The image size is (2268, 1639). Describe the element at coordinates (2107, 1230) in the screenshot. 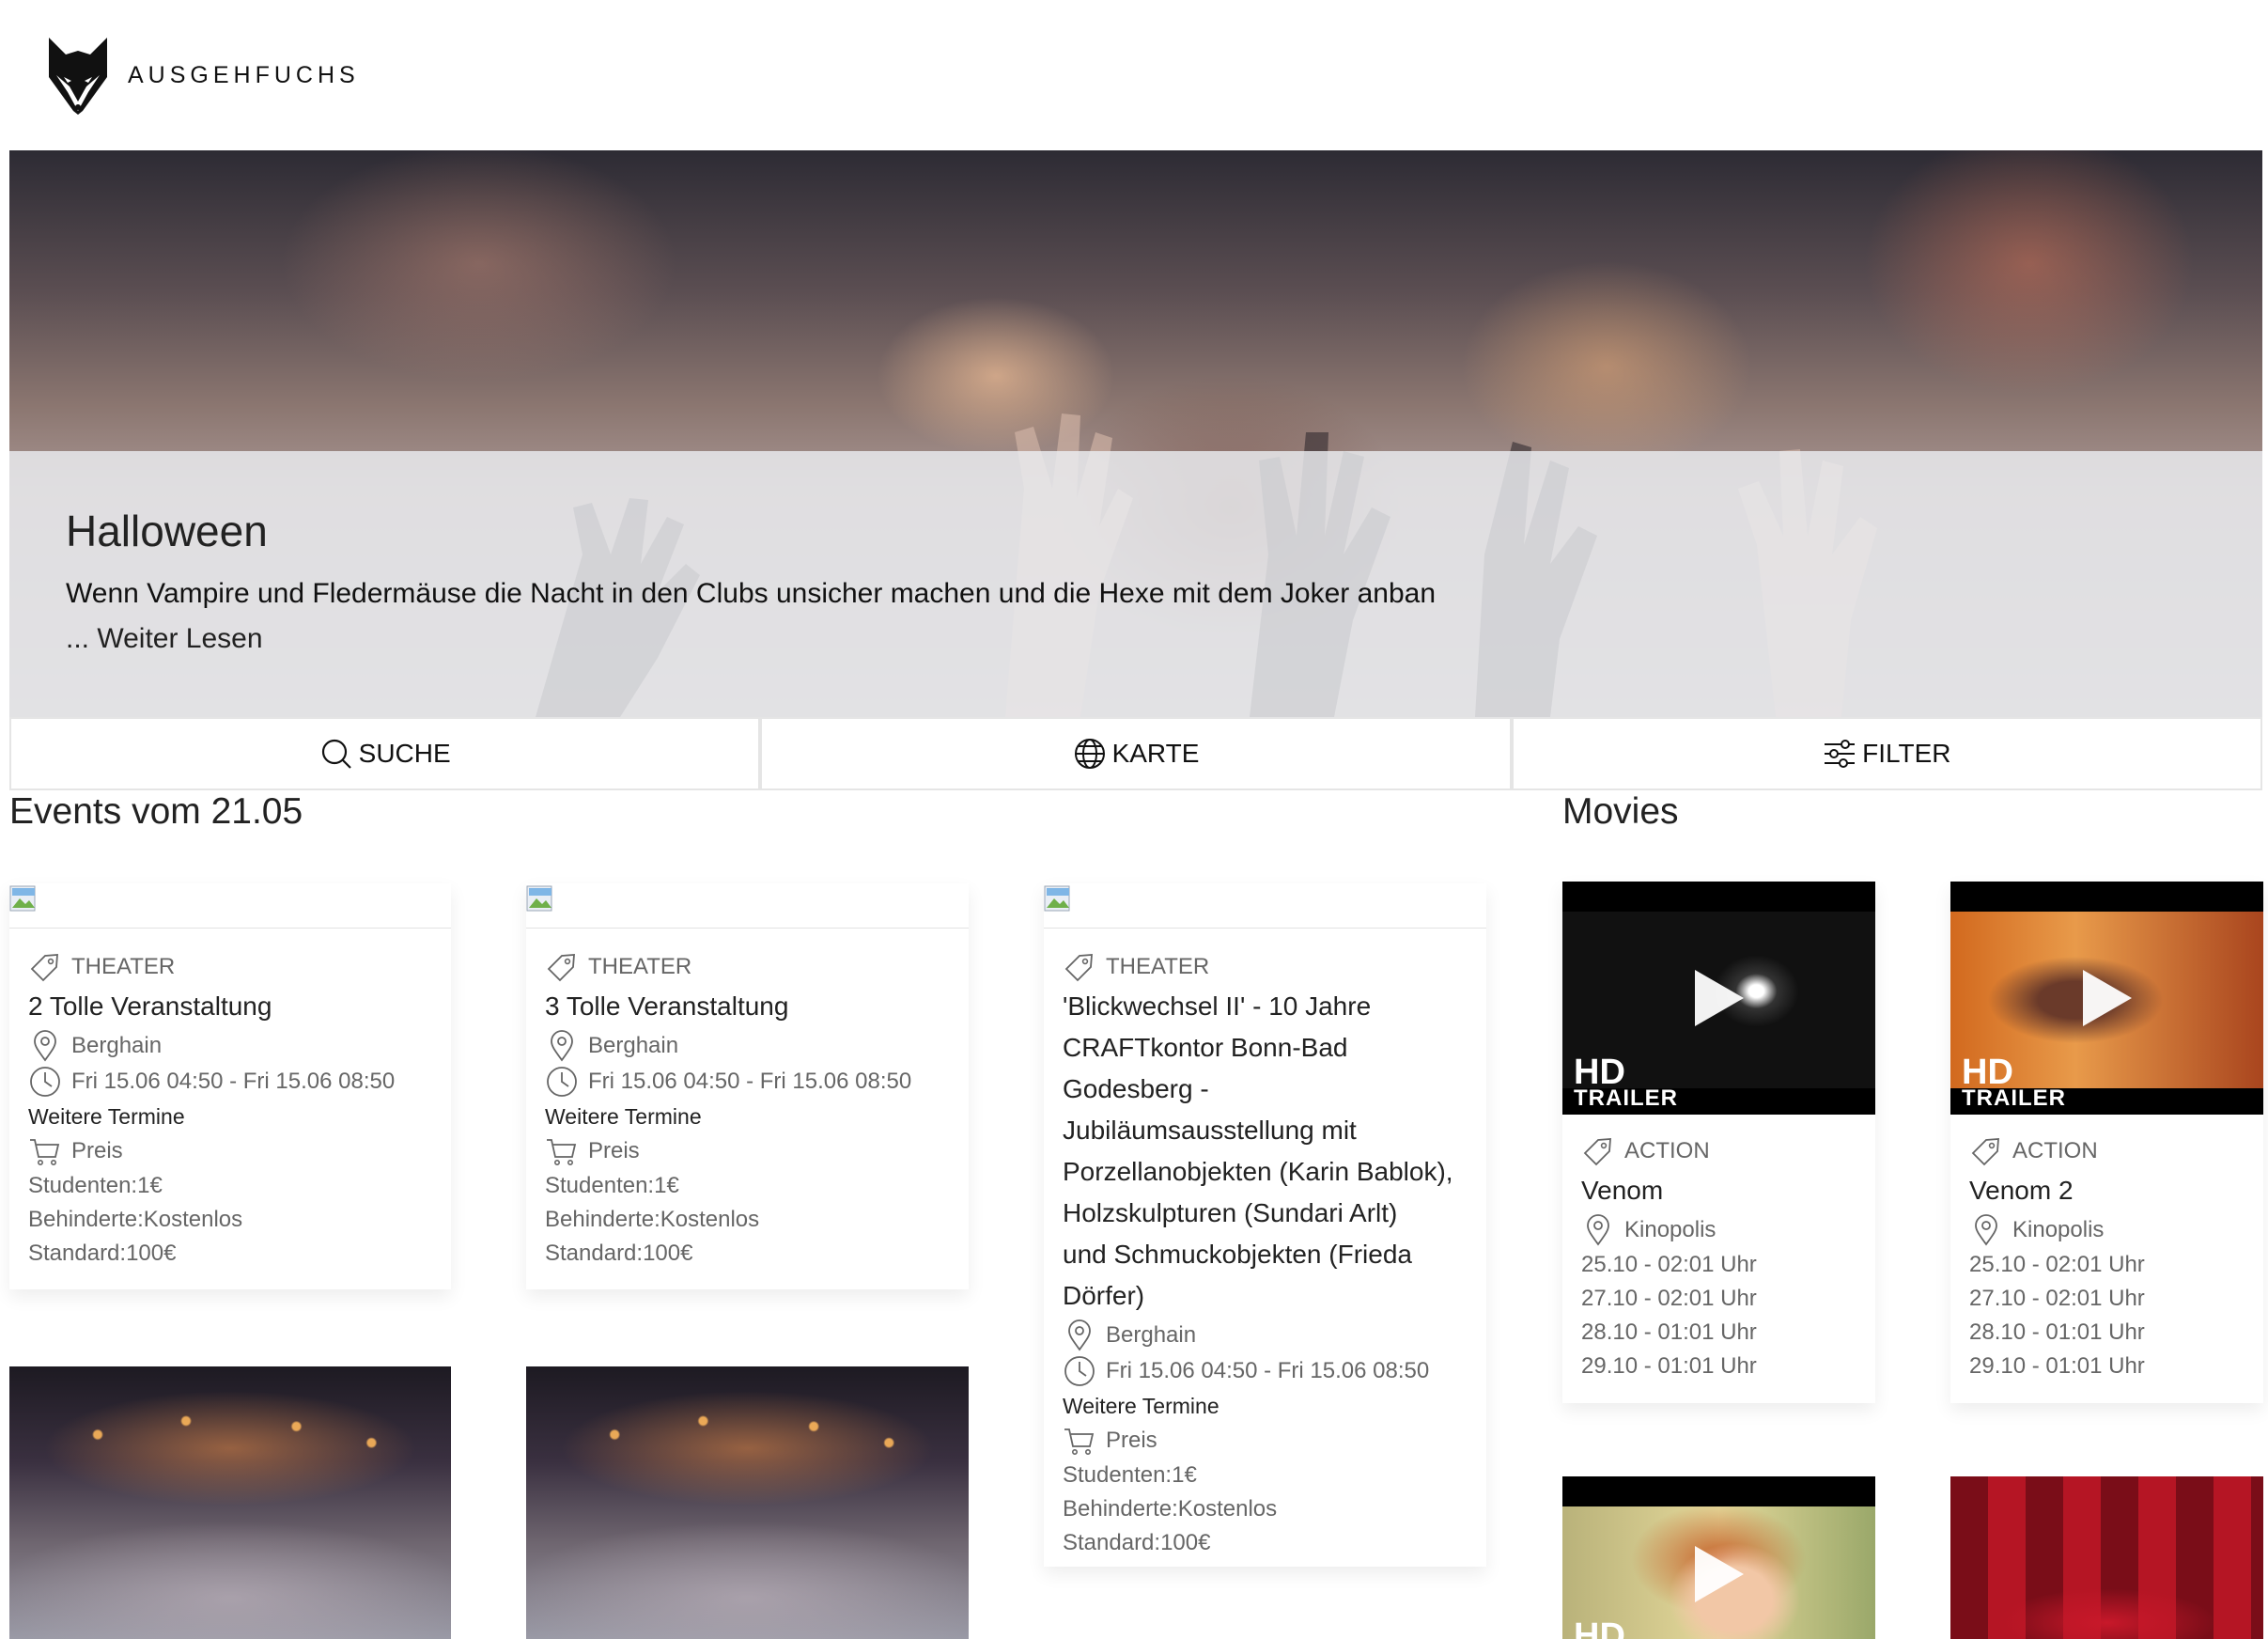

I see `movie-cinema: Kinopolis` at that location.